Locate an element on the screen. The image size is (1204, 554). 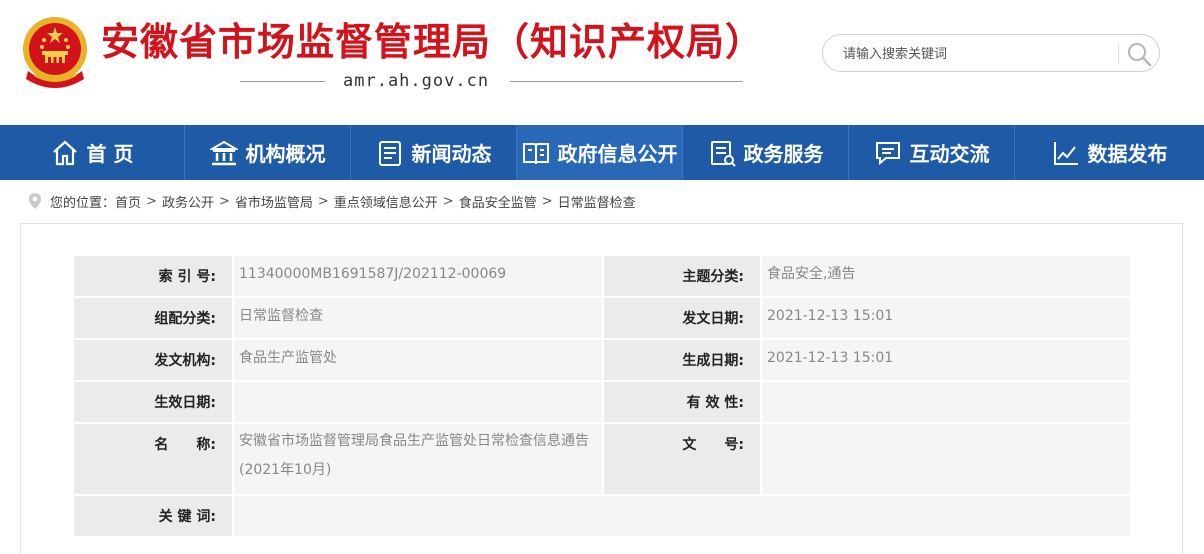
home-icon is located at coordinates (64, 152).